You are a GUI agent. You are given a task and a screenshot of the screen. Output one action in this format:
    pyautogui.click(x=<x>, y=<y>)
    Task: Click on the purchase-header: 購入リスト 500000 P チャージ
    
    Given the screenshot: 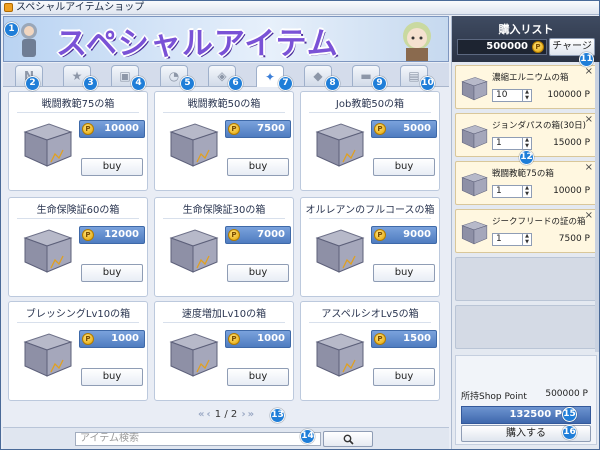 What is the action you would take?
    pyautogui.click(x=526, y=39)
    